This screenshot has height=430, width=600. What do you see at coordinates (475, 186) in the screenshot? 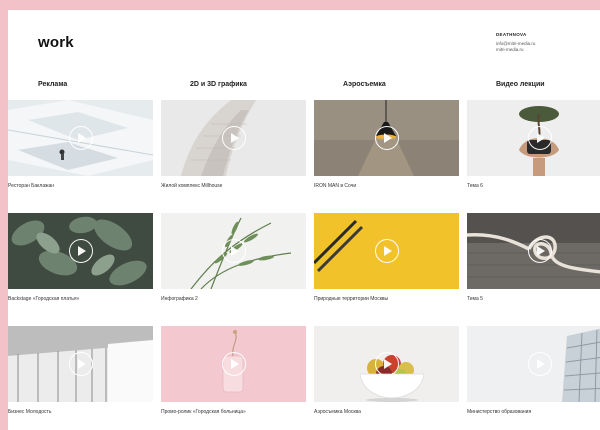
I see `video-title: Тема 6` at bounding box center [475, 186].